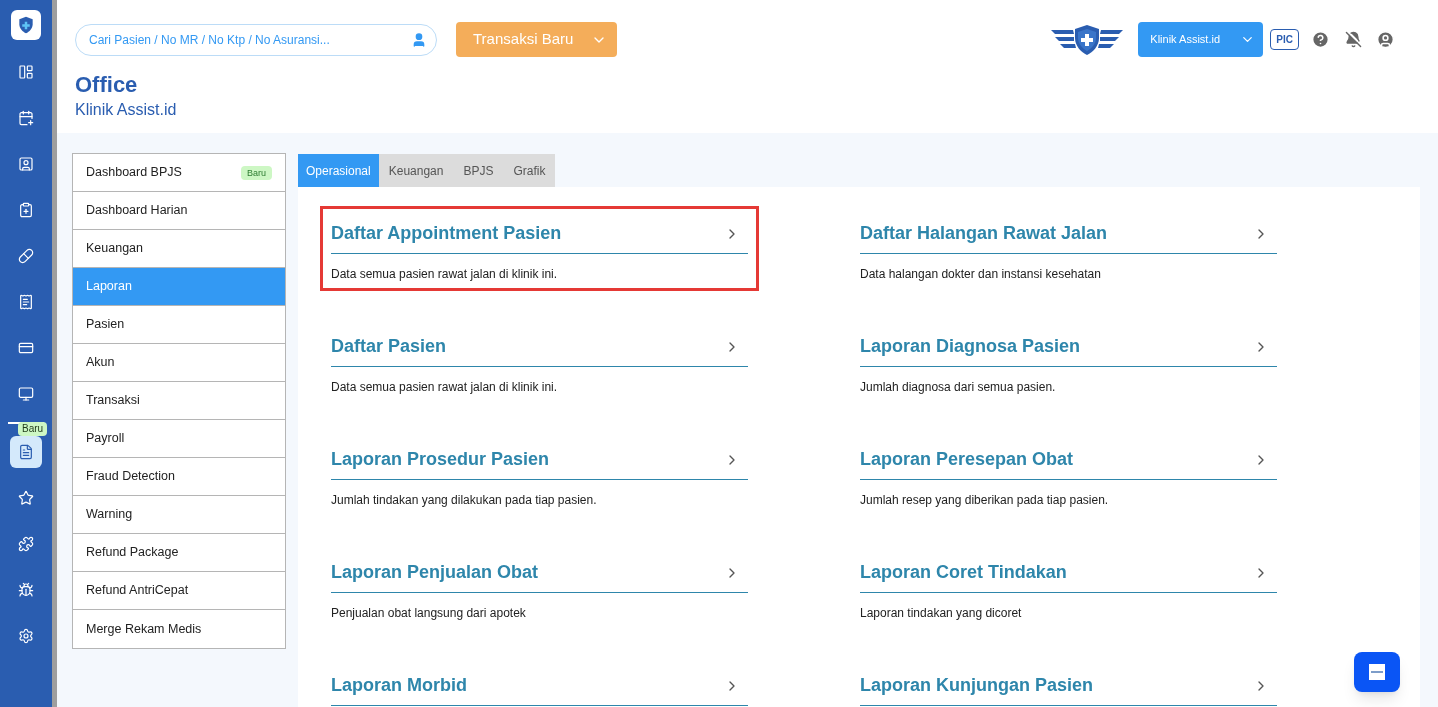 The width and height of the screenshot is (1438, 707). Describe the element at coordinates (179, 173) in the screenshot. I see `menu-item: Dashboard BPJS Baru` at that location.